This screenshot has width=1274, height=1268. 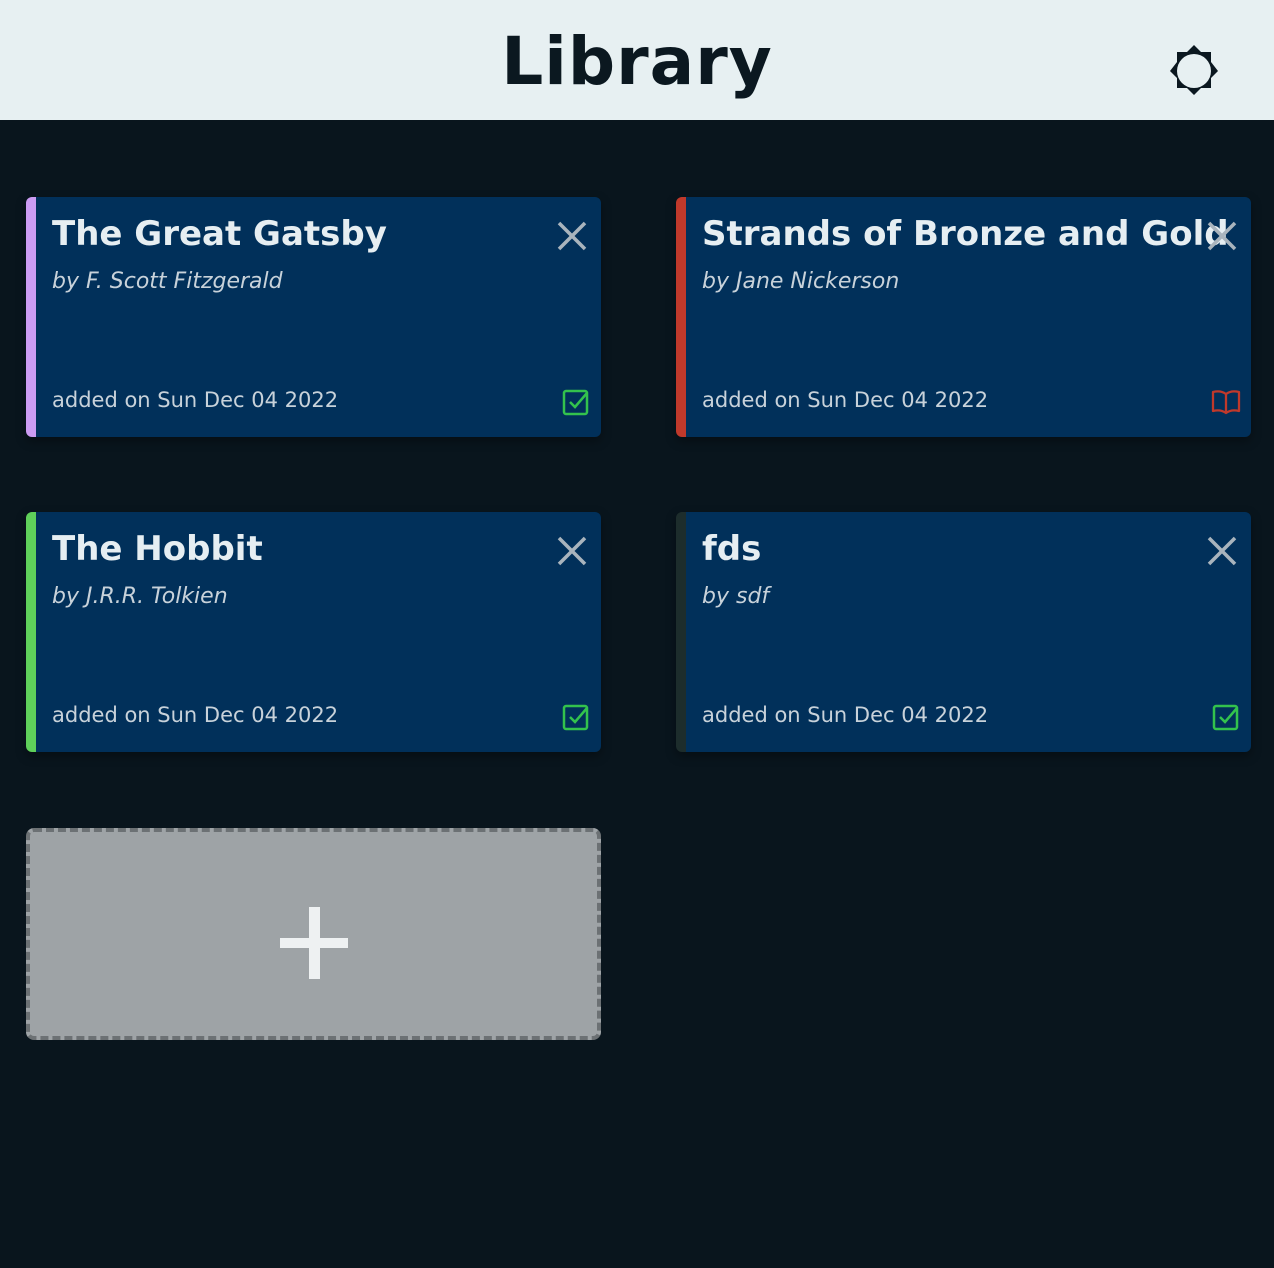 I want to click on app-header: Library, so click(x=637, y=60).